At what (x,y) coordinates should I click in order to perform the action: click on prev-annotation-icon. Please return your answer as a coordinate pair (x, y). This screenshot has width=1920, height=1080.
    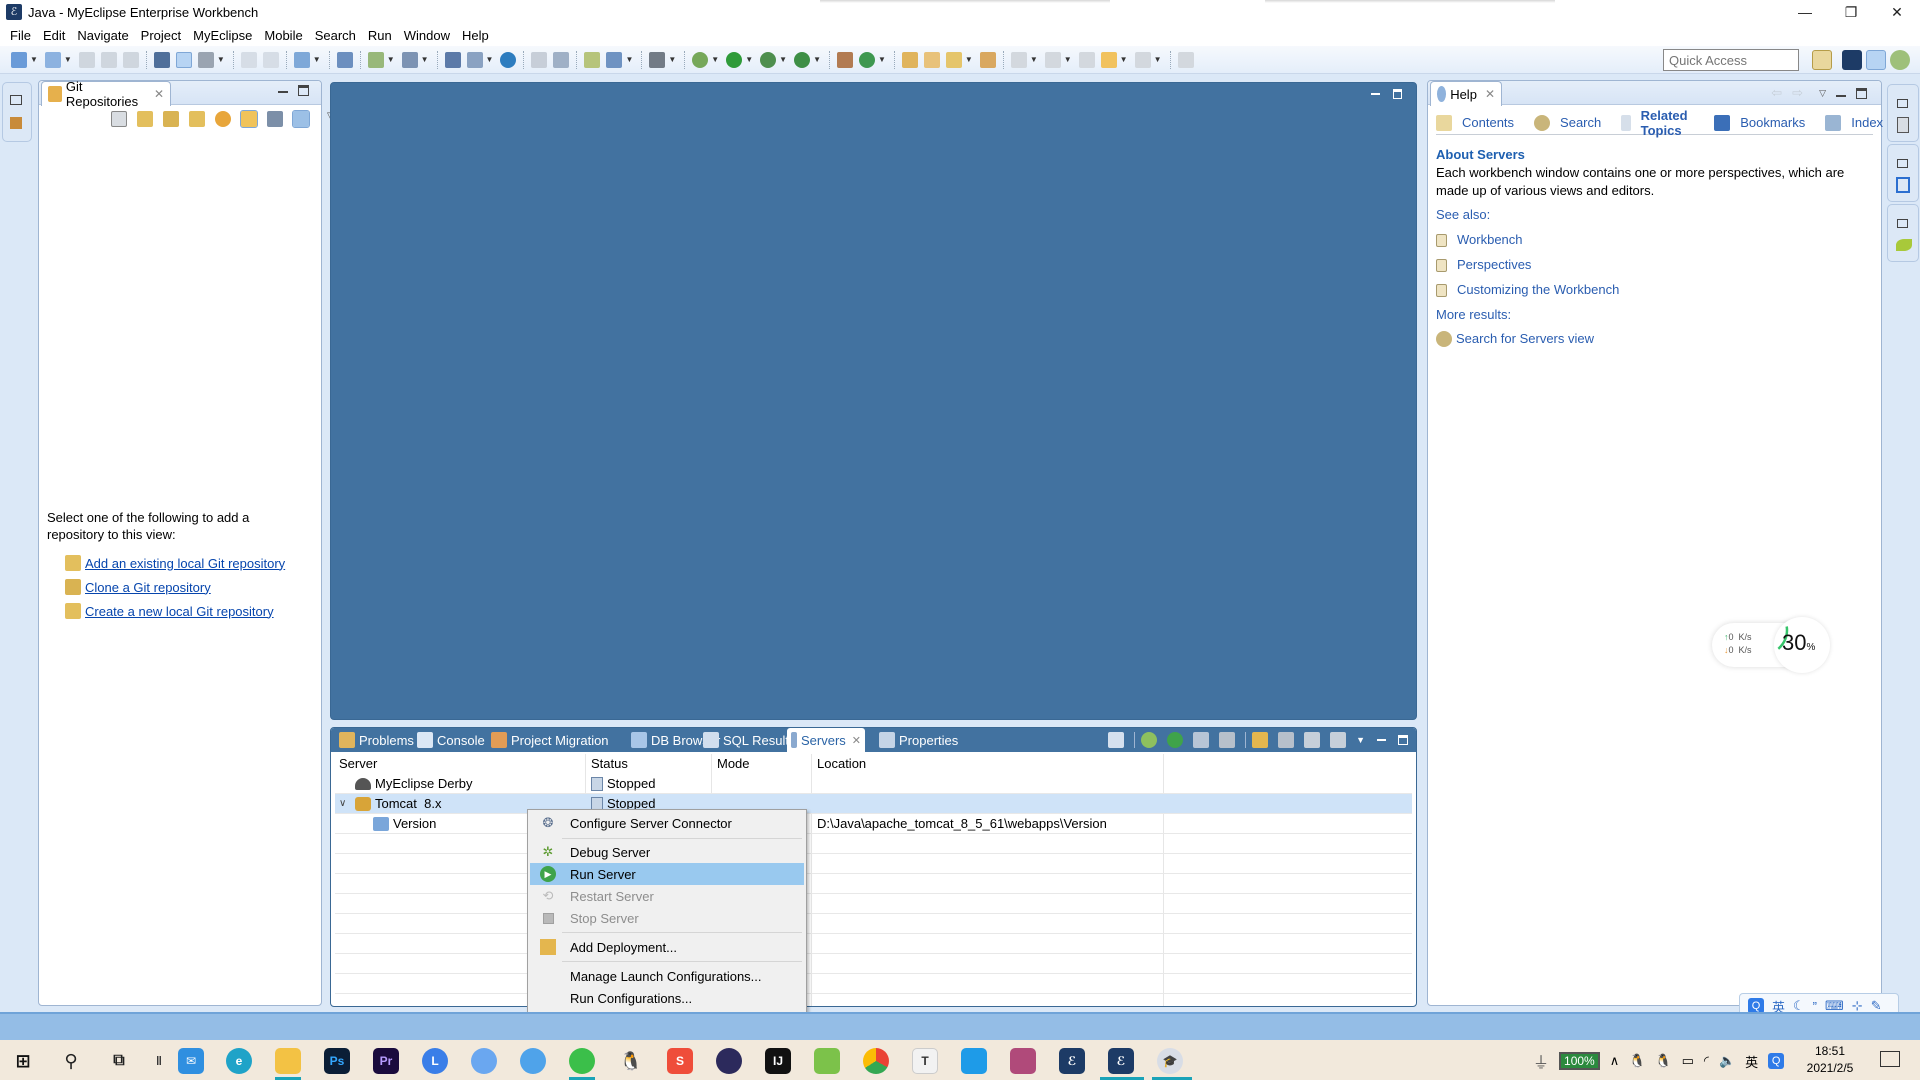
    Looking at the image, I should click on (1052, 59).